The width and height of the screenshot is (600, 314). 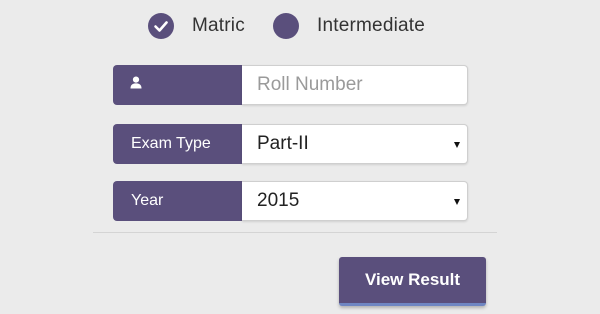 I want to click on exam-type-field: Exam Type Part-II, so click(x=290, y=144).